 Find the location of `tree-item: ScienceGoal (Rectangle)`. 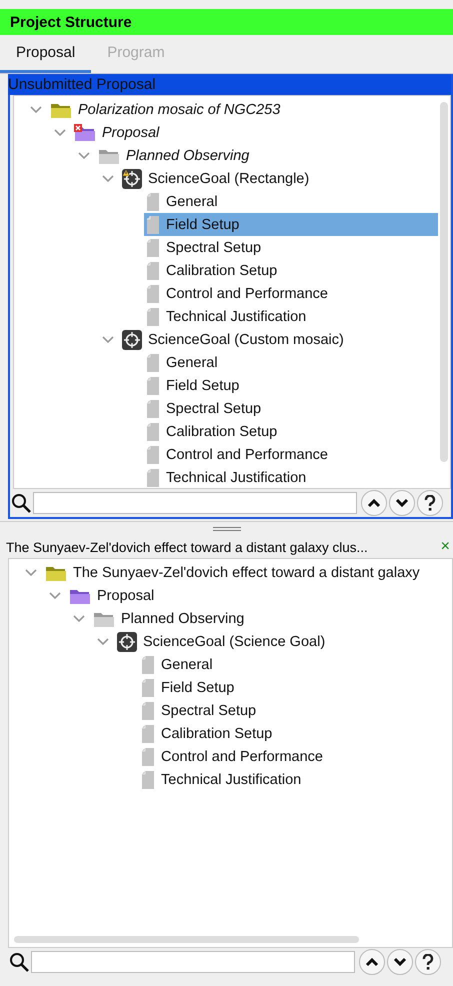

tree-item: ScienceGoal (Rectangle) is located at coordinates (279, 178).